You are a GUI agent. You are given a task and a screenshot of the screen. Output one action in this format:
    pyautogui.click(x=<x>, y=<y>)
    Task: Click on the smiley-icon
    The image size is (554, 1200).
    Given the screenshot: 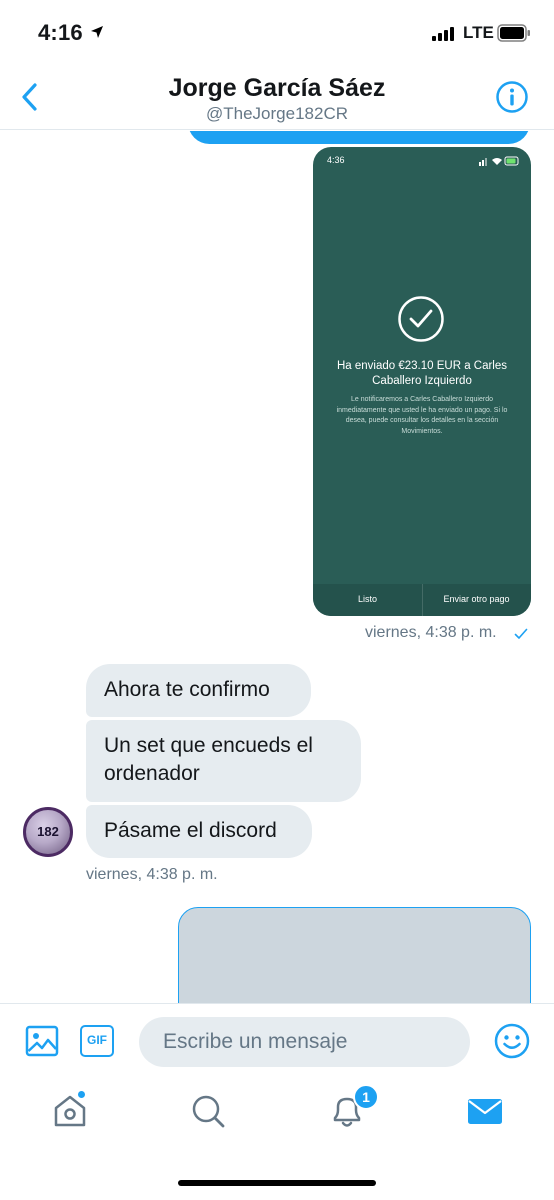 What is the action you would take?
    pyautogui.click(x=512, y=1041)
    